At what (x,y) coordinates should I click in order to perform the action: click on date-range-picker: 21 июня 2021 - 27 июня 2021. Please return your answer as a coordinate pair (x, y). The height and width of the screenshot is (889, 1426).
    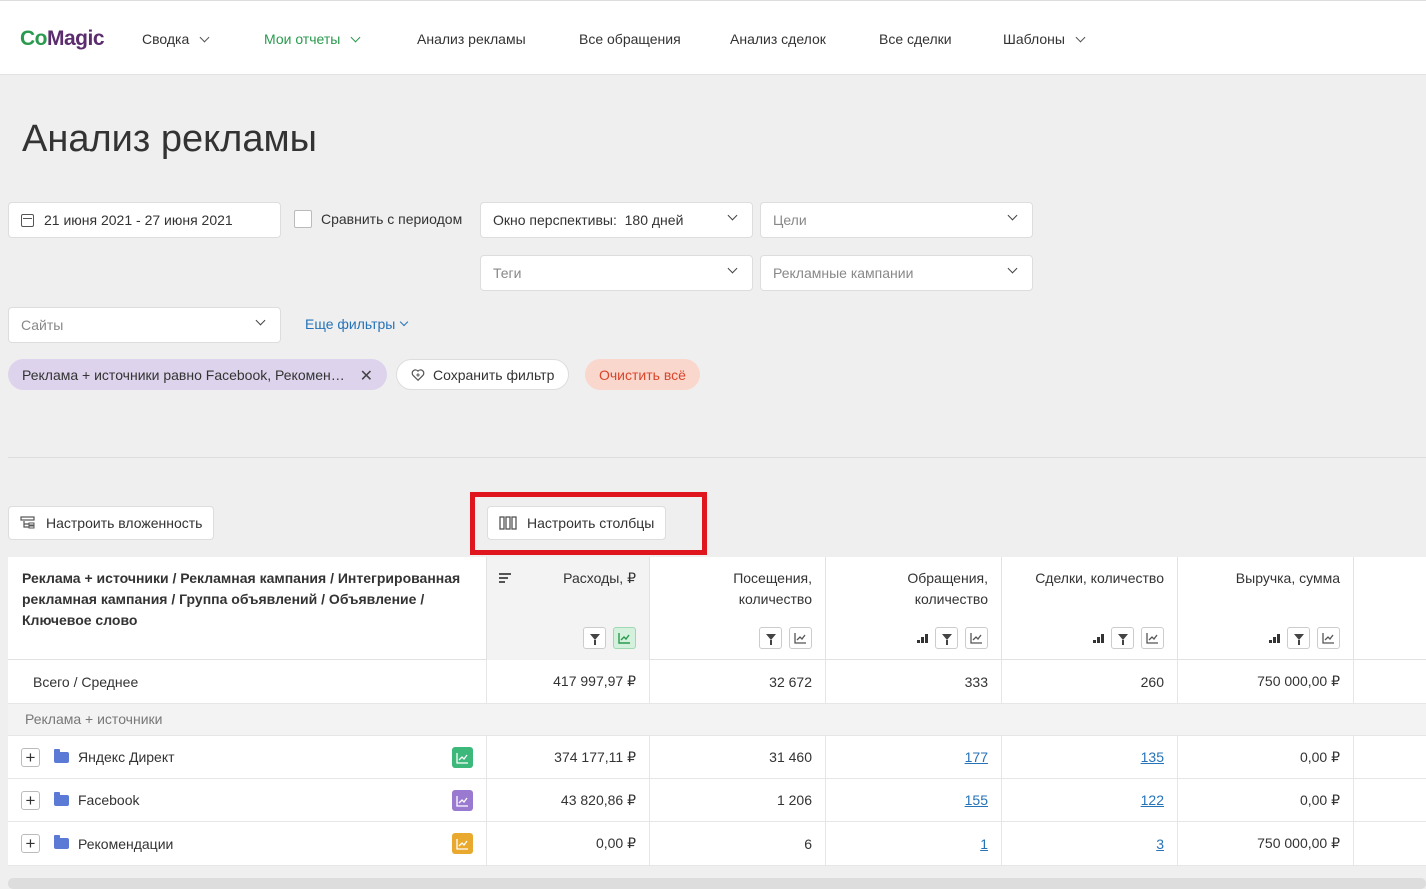
    Looking at the image, I should click on (144, 220).